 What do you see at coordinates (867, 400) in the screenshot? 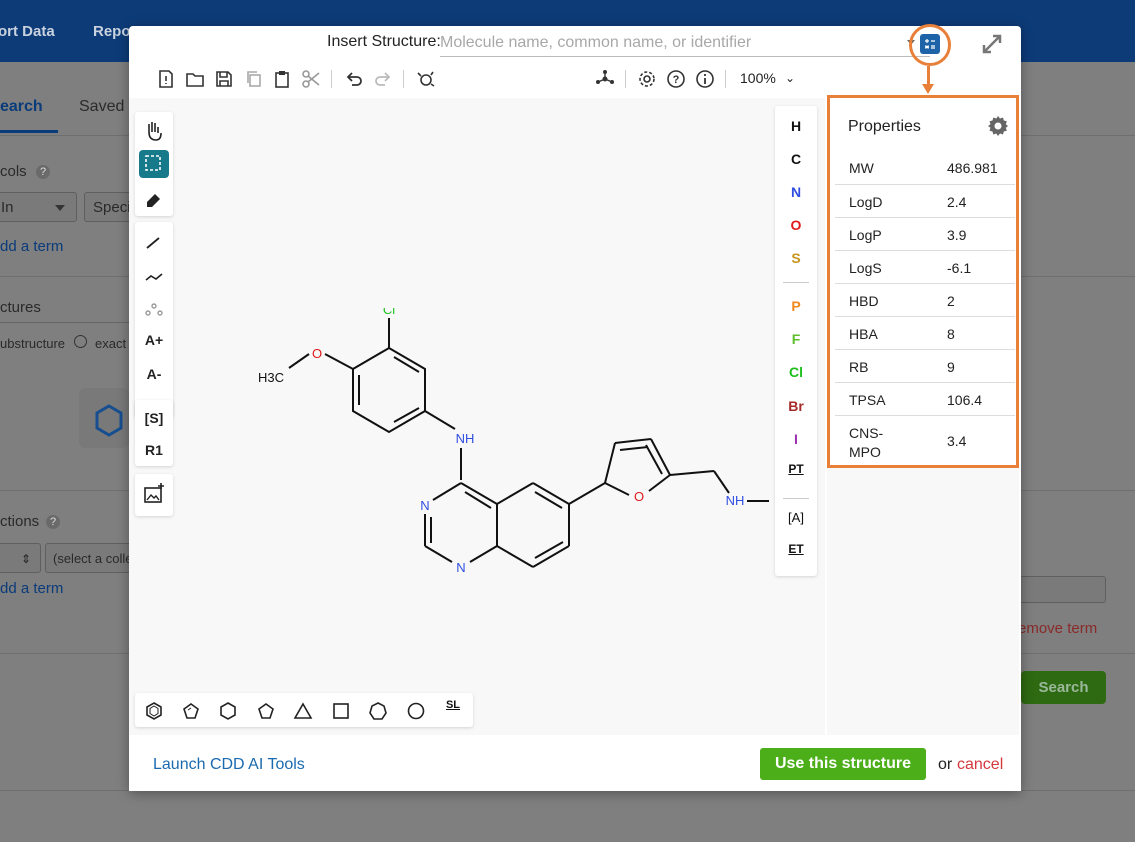
I see `property-key: TPSA` at bounding box center [867, 400].